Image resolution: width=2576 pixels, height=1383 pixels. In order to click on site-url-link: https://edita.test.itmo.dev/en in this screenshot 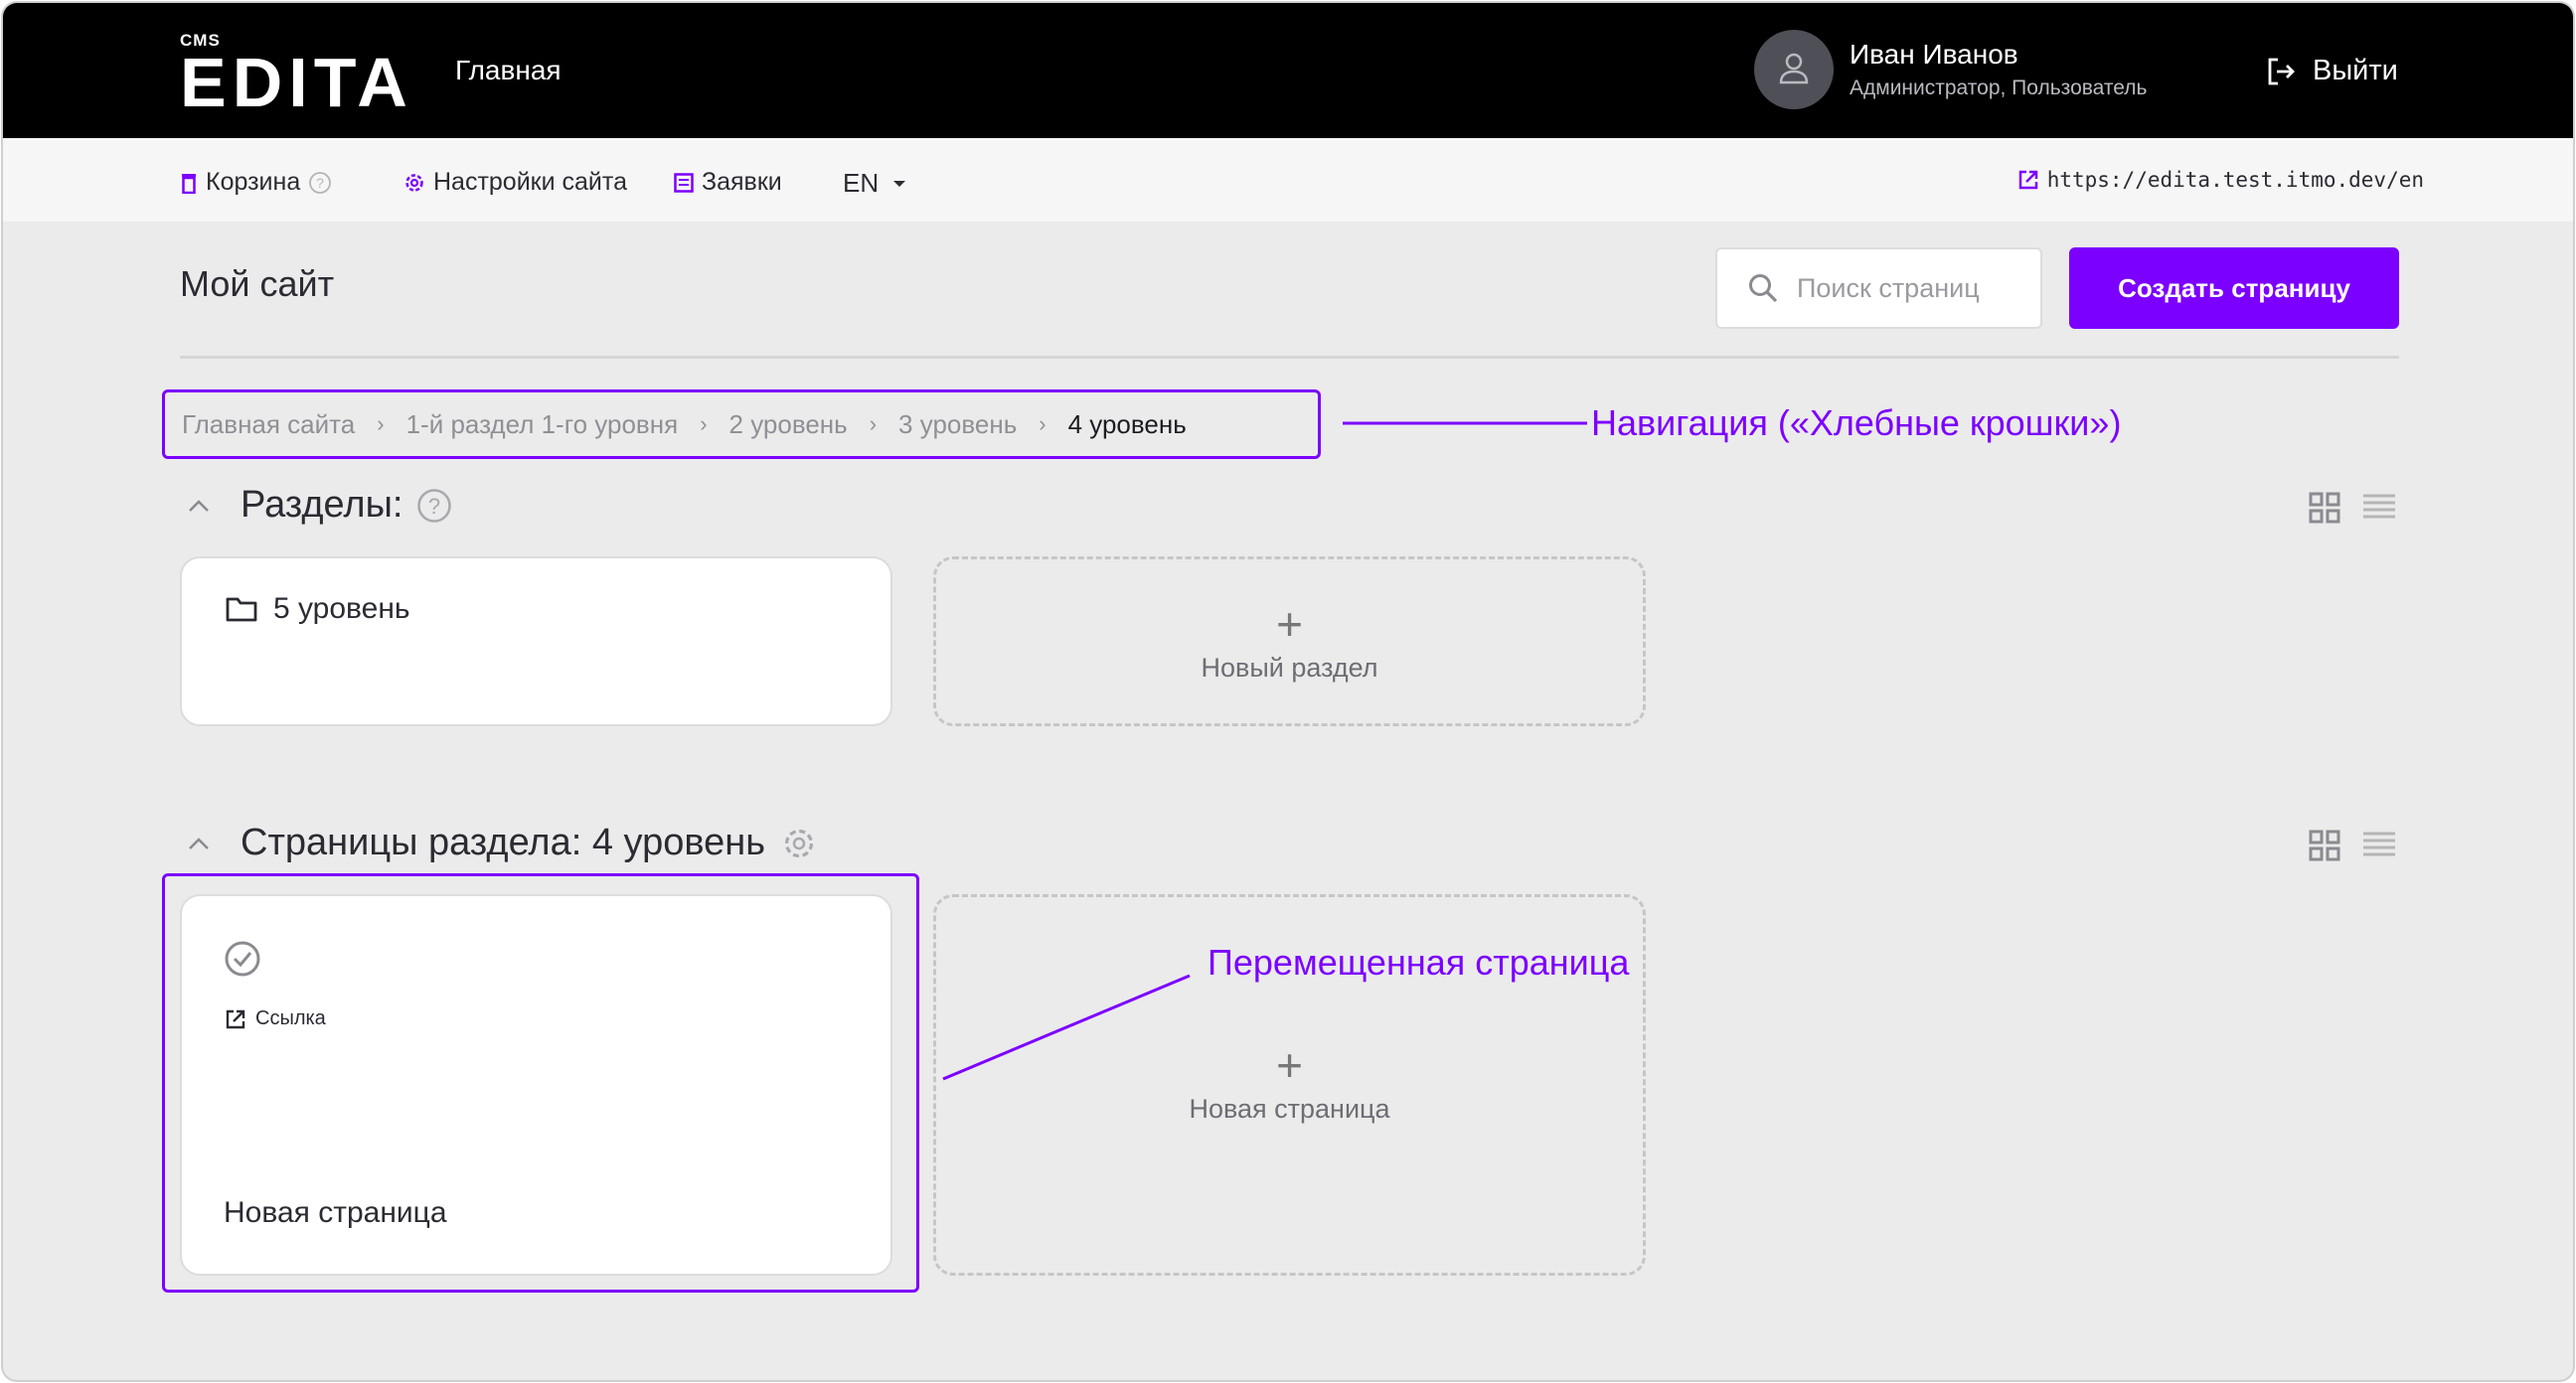, I will do `click(2220, 180)`.